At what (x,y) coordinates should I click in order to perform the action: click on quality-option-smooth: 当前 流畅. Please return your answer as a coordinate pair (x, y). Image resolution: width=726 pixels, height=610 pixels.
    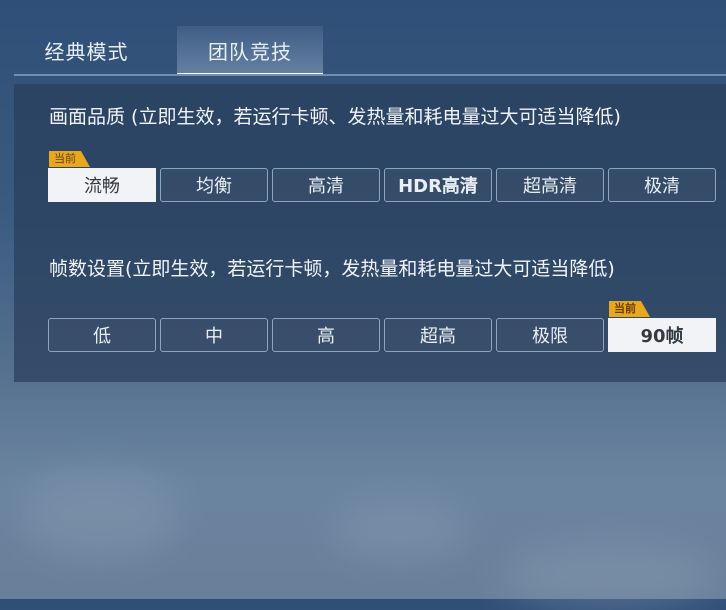
    Looking at the image, I should click on (102, 176).